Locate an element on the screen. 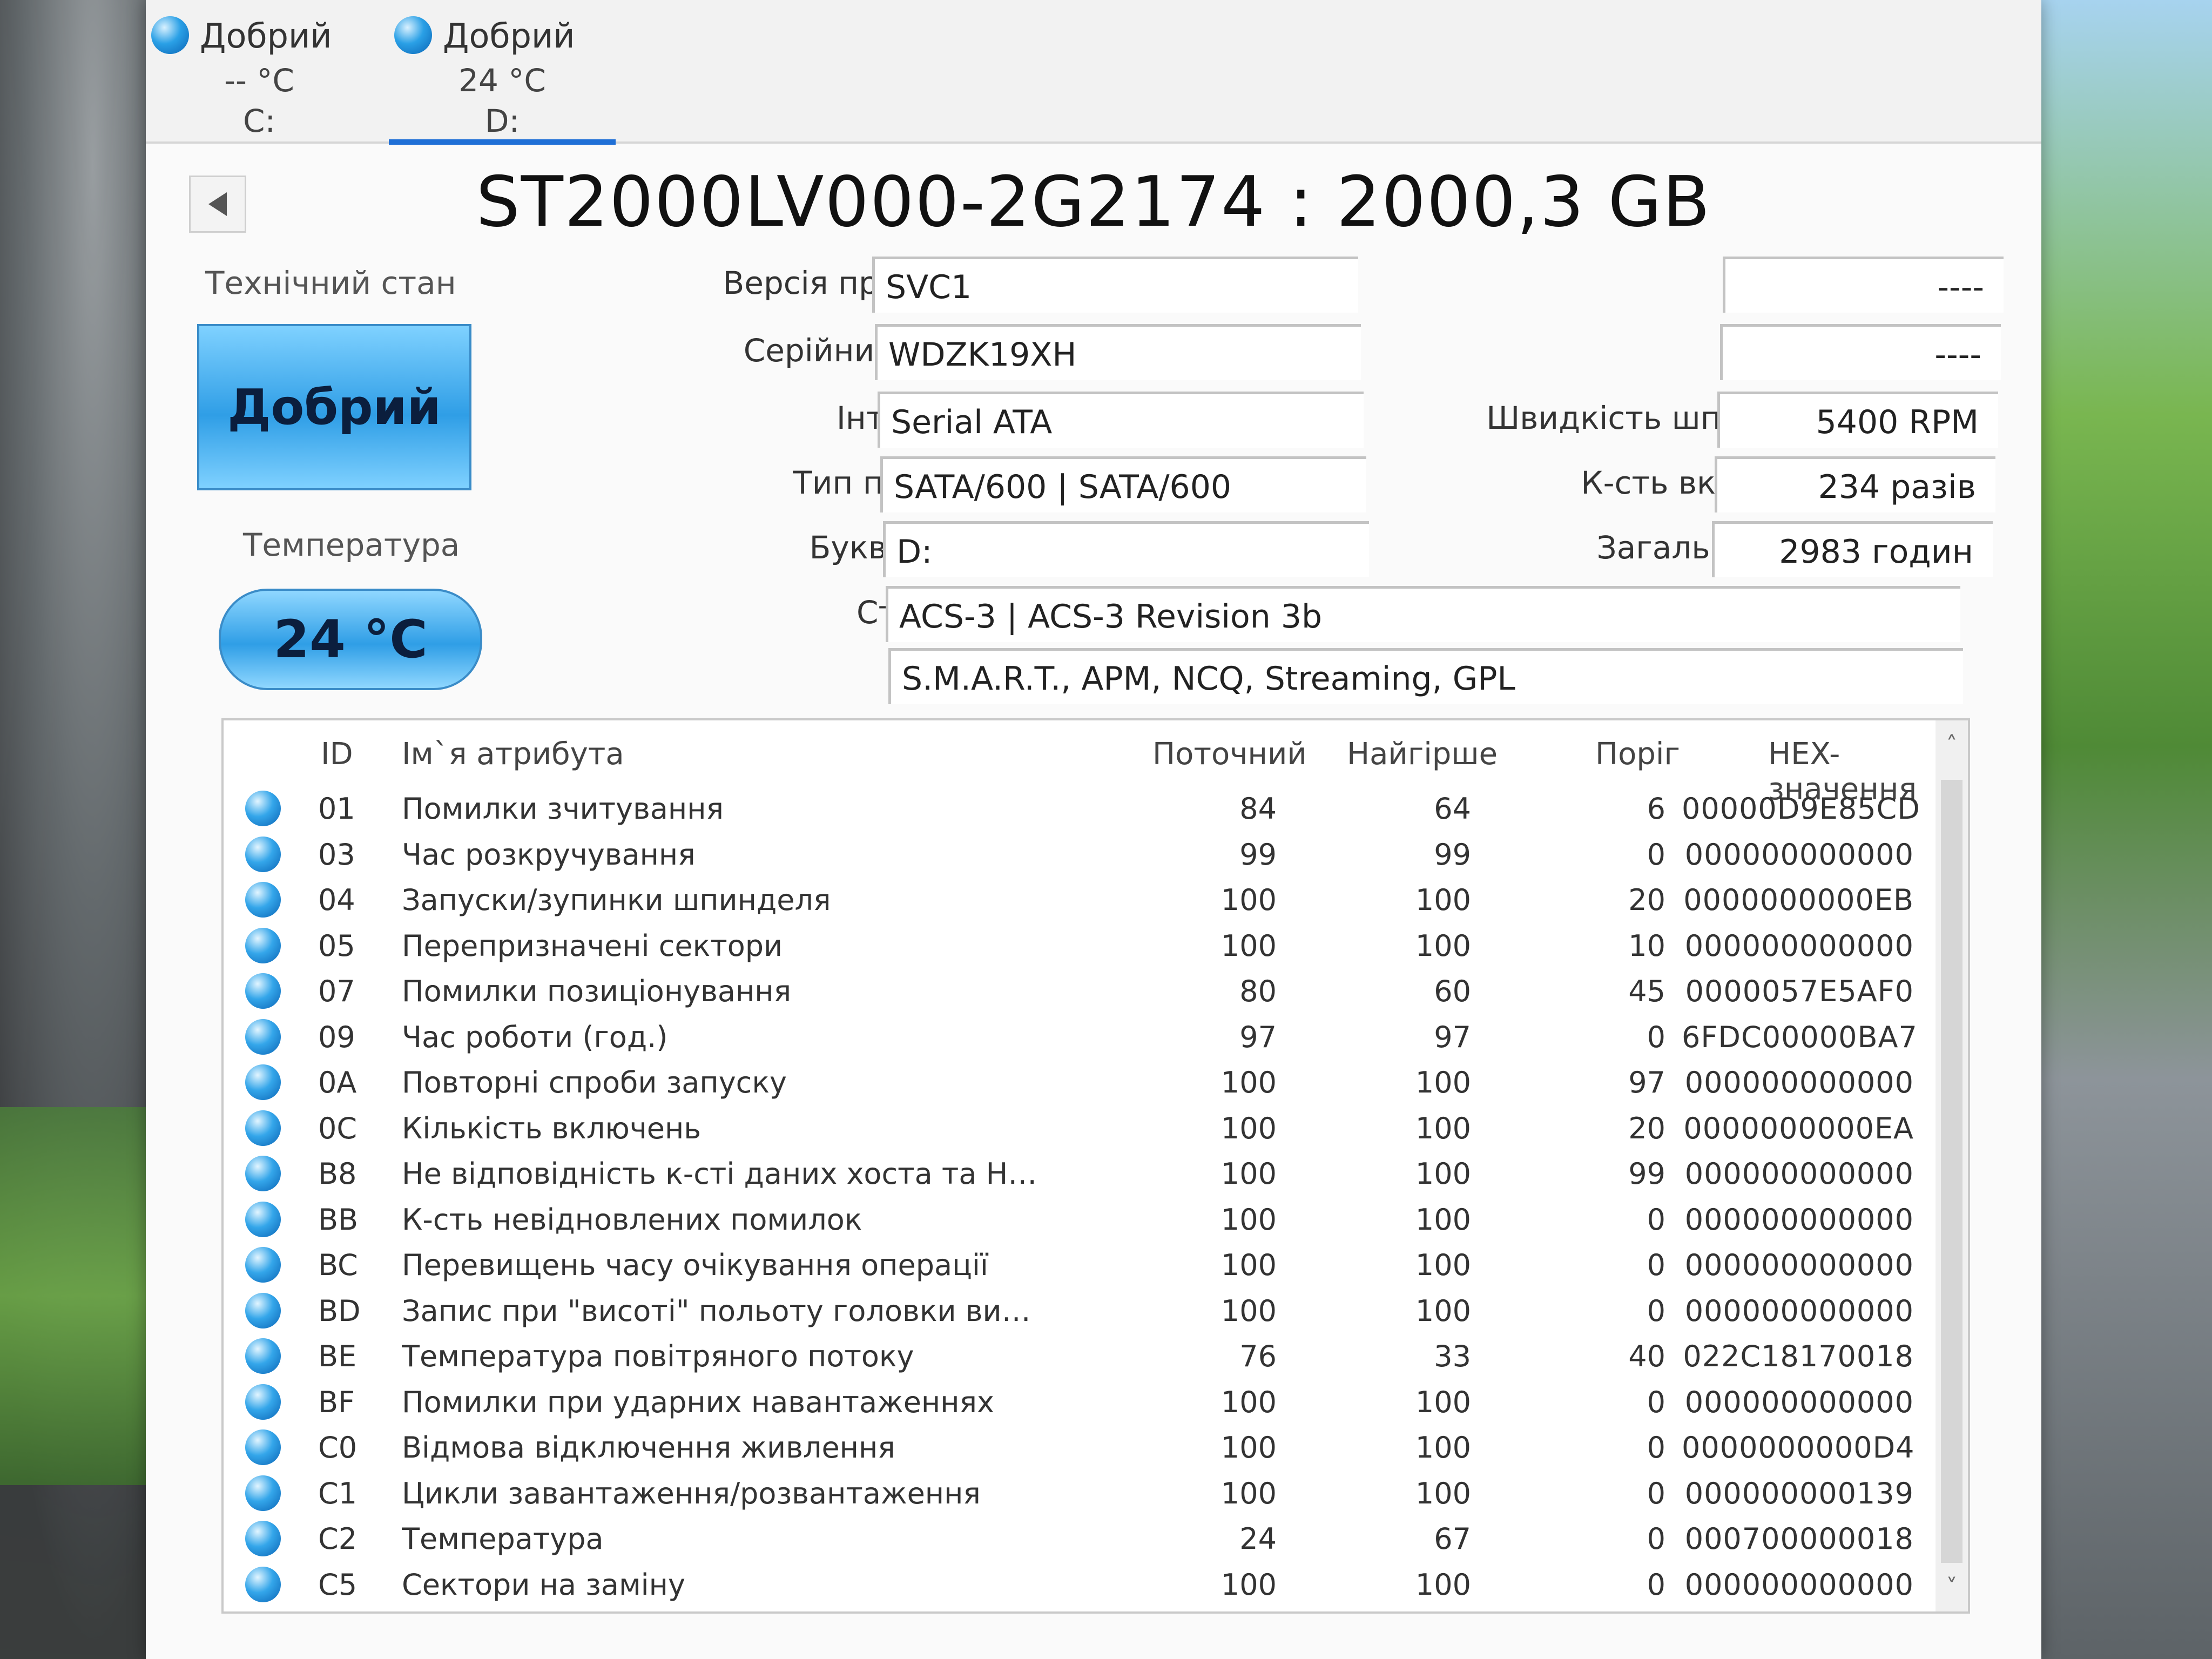 This screenshot has height=1659, width=2212. drive-tab-d: Добрий 24 °C D: is located at coordinates (502, 75).